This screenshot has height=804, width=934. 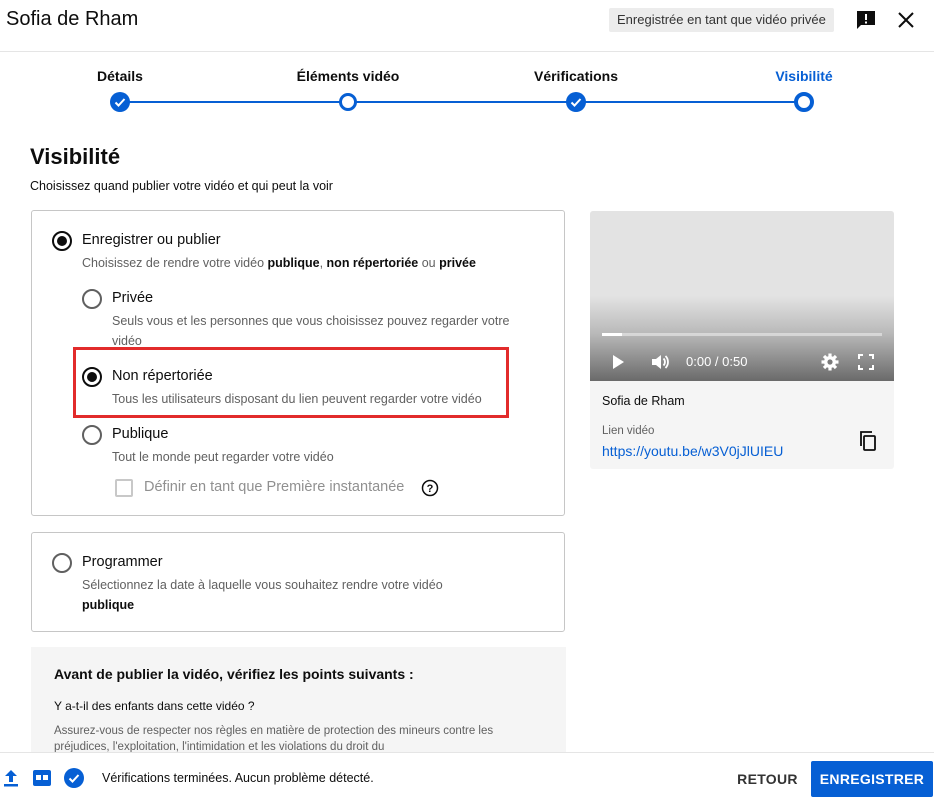 I want to click on feedback-button, so click(x=866, y=20).